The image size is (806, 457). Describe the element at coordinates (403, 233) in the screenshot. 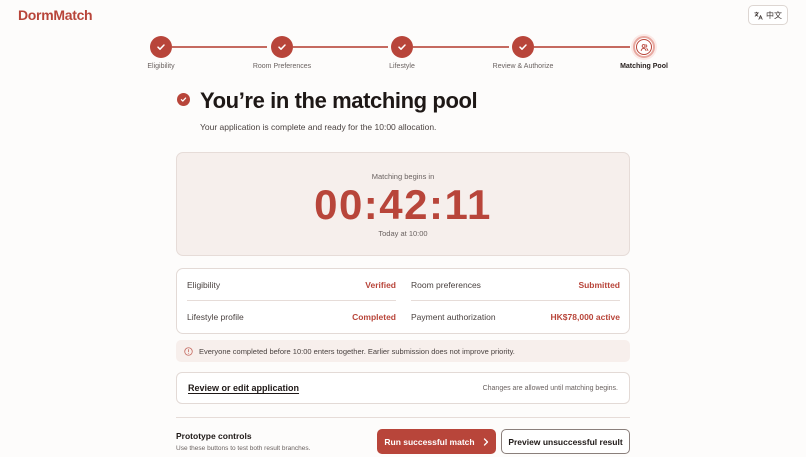

I see `countdown-schedule: Today at 10:00` at that location.